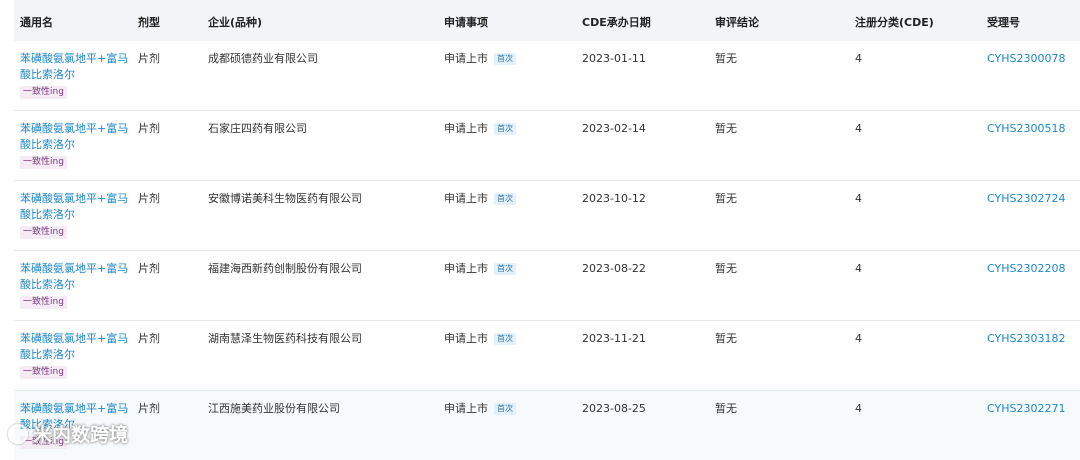 This screenshot has width=1080, height=460. Describe the element at coordinates (1026, 339) in the screenshot. I see `acceptance-number-link: CYHS2303182` at that location.